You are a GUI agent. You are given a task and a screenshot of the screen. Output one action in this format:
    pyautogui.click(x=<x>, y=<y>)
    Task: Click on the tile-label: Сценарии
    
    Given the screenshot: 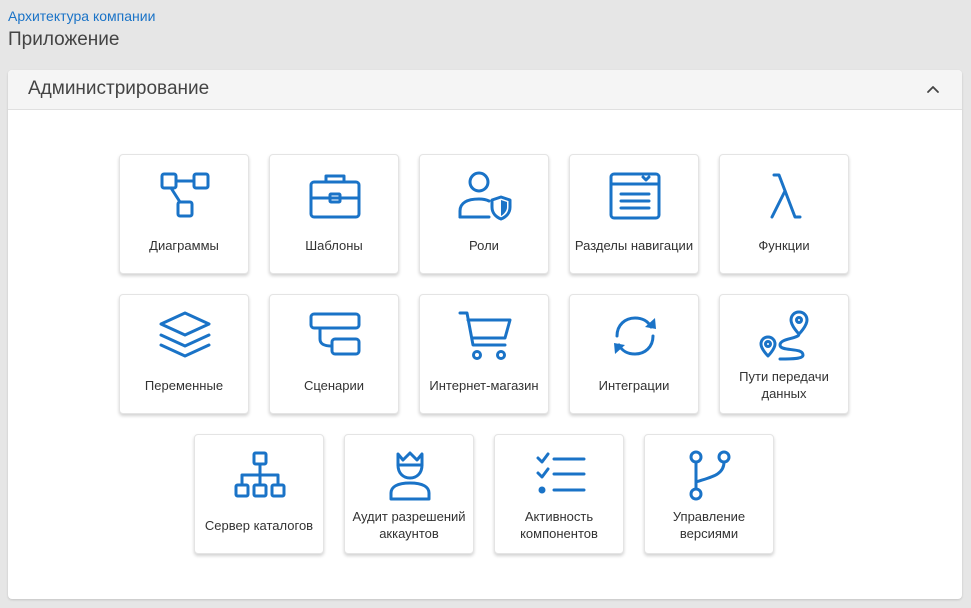 What is the action you would take?
    pyautogui.click(x=334, y=385)
    